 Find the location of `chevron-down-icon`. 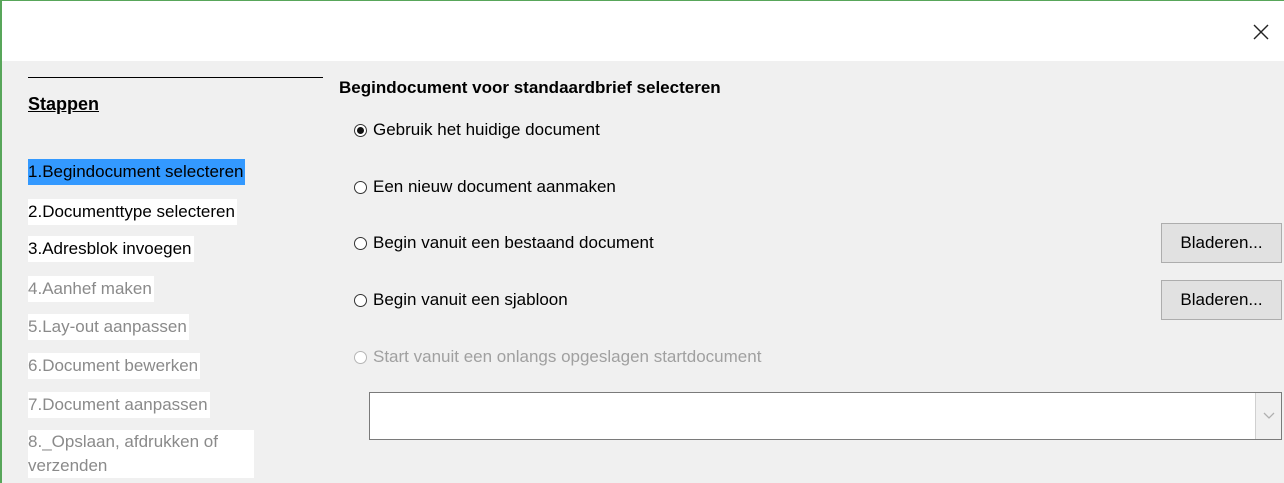

chevron-down-icon is located at coordinates (1268, 415).